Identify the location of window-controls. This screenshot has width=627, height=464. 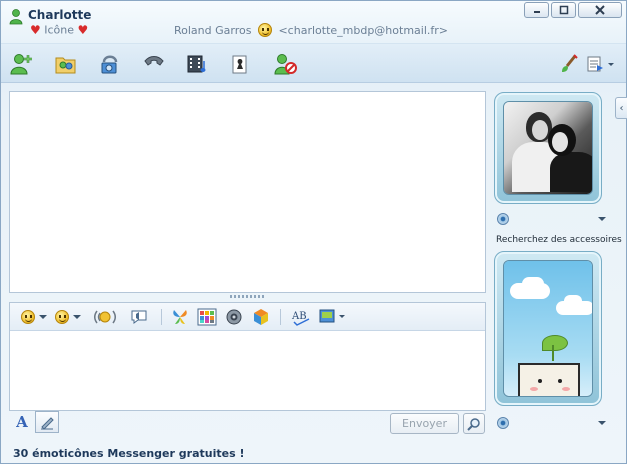
(573, 10).